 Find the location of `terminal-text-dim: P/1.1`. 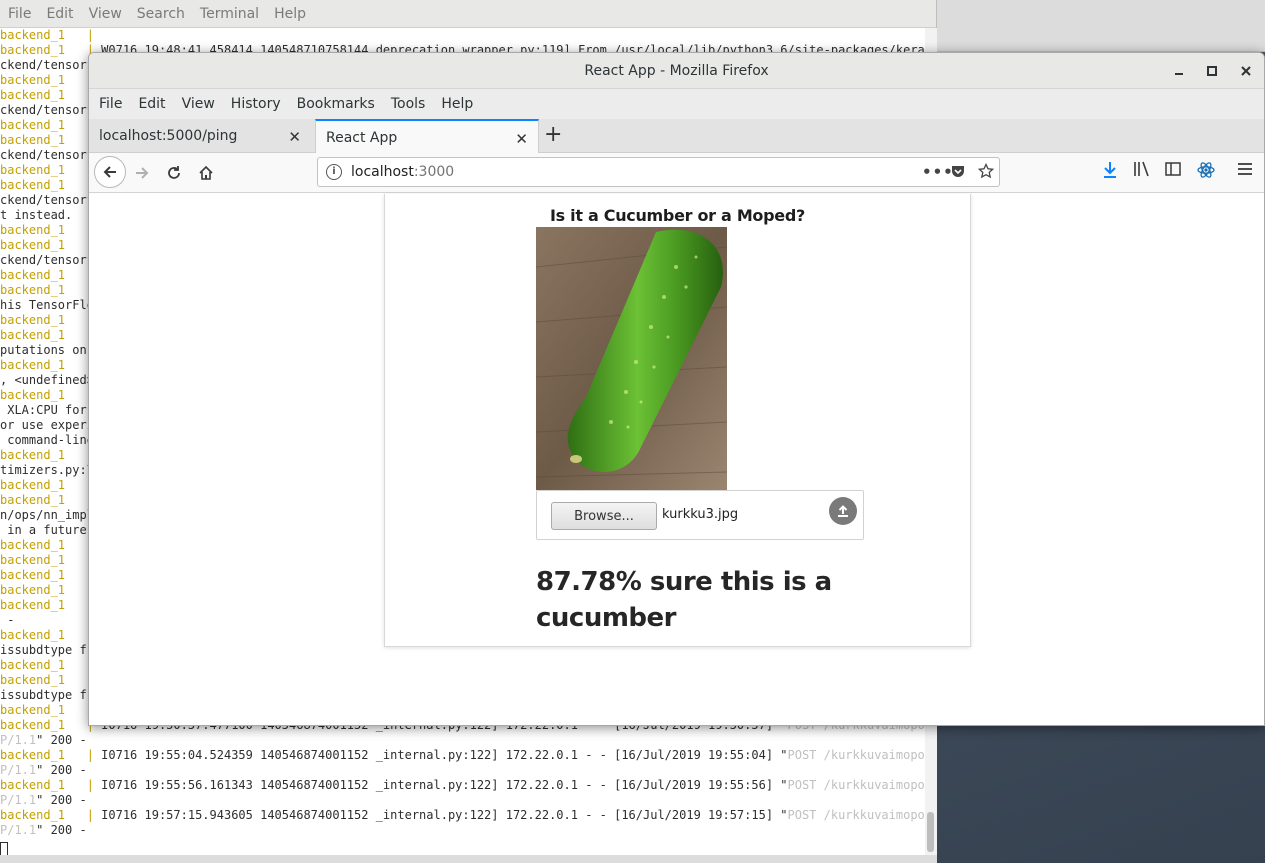

terminal-text-dim: P/1.1 is located at coordinates (18, 740).